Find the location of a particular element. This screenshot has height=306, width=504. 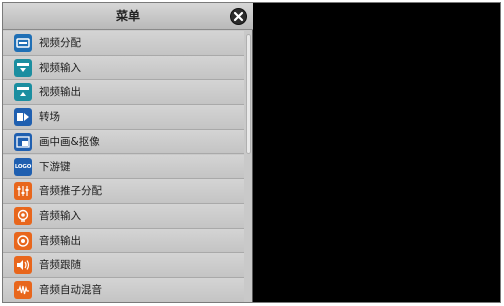

icon-text: LOGO is located at coordinates (23, 166).